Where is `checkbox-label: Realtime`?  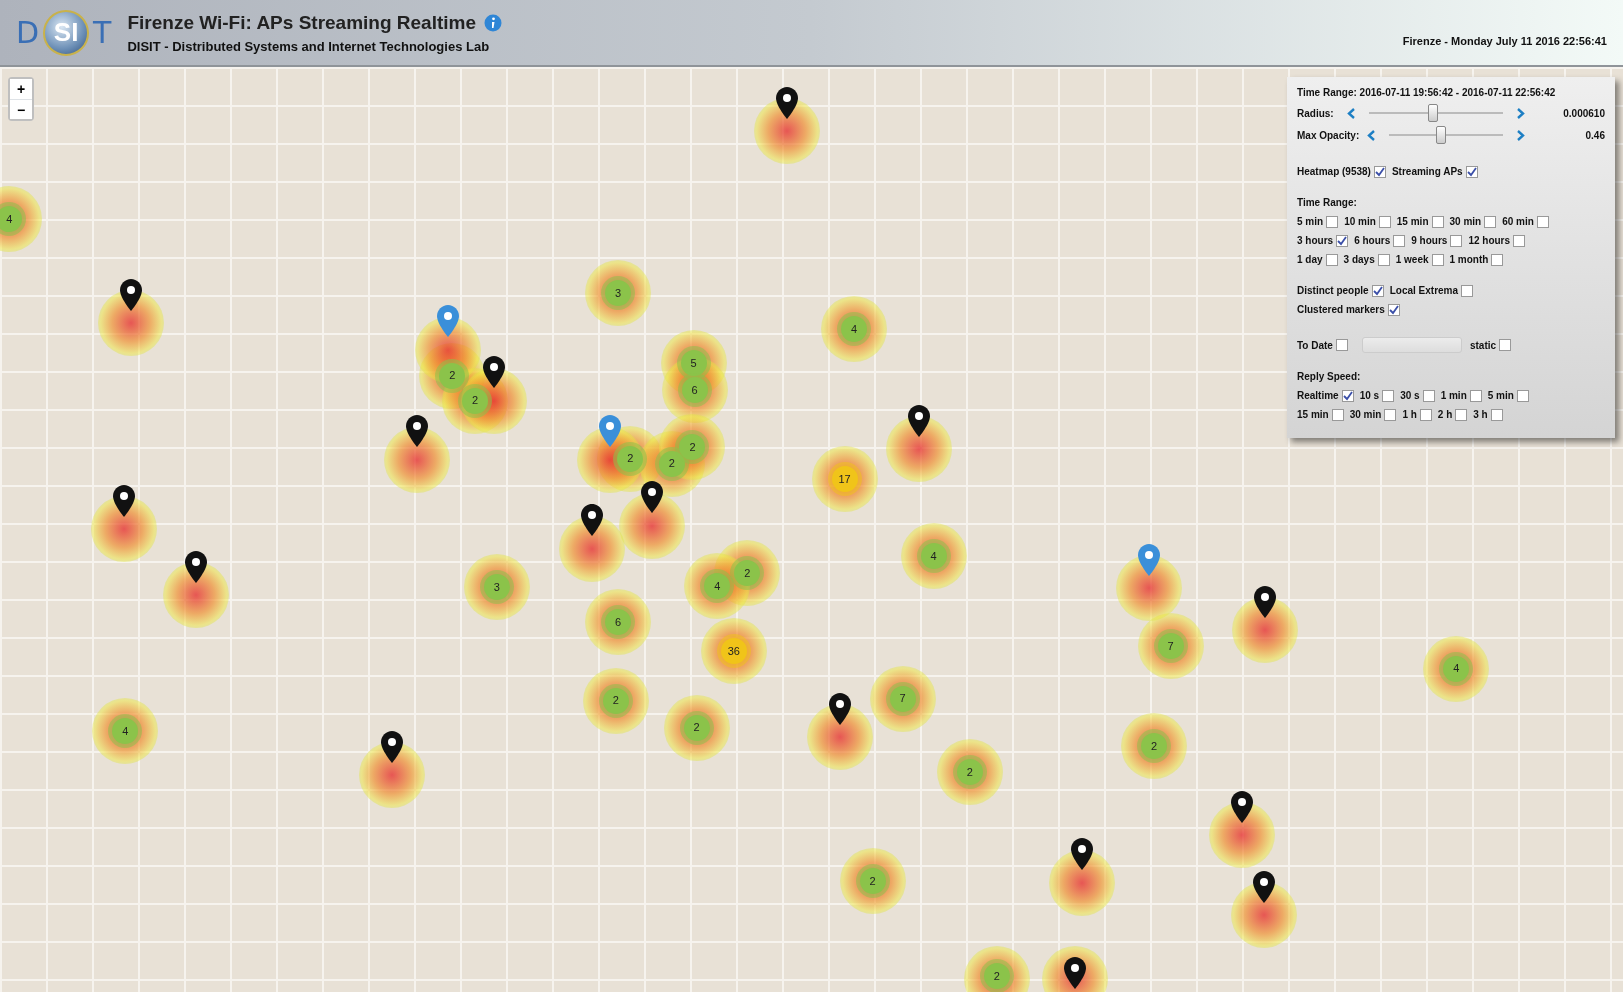 checkbox-label: Realtime is located at coordinates (1318, 396).